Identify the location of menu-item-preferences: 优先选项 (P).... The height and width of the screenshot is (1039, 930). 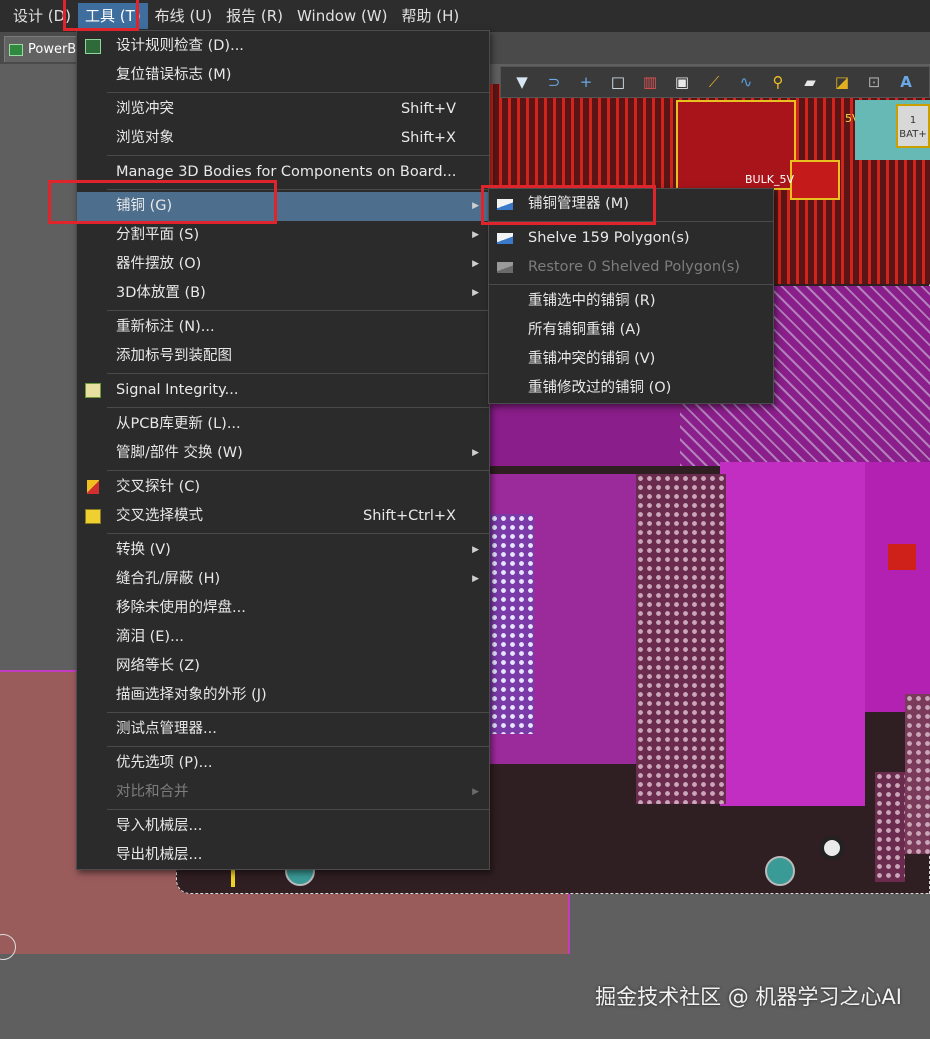
(283, 763).